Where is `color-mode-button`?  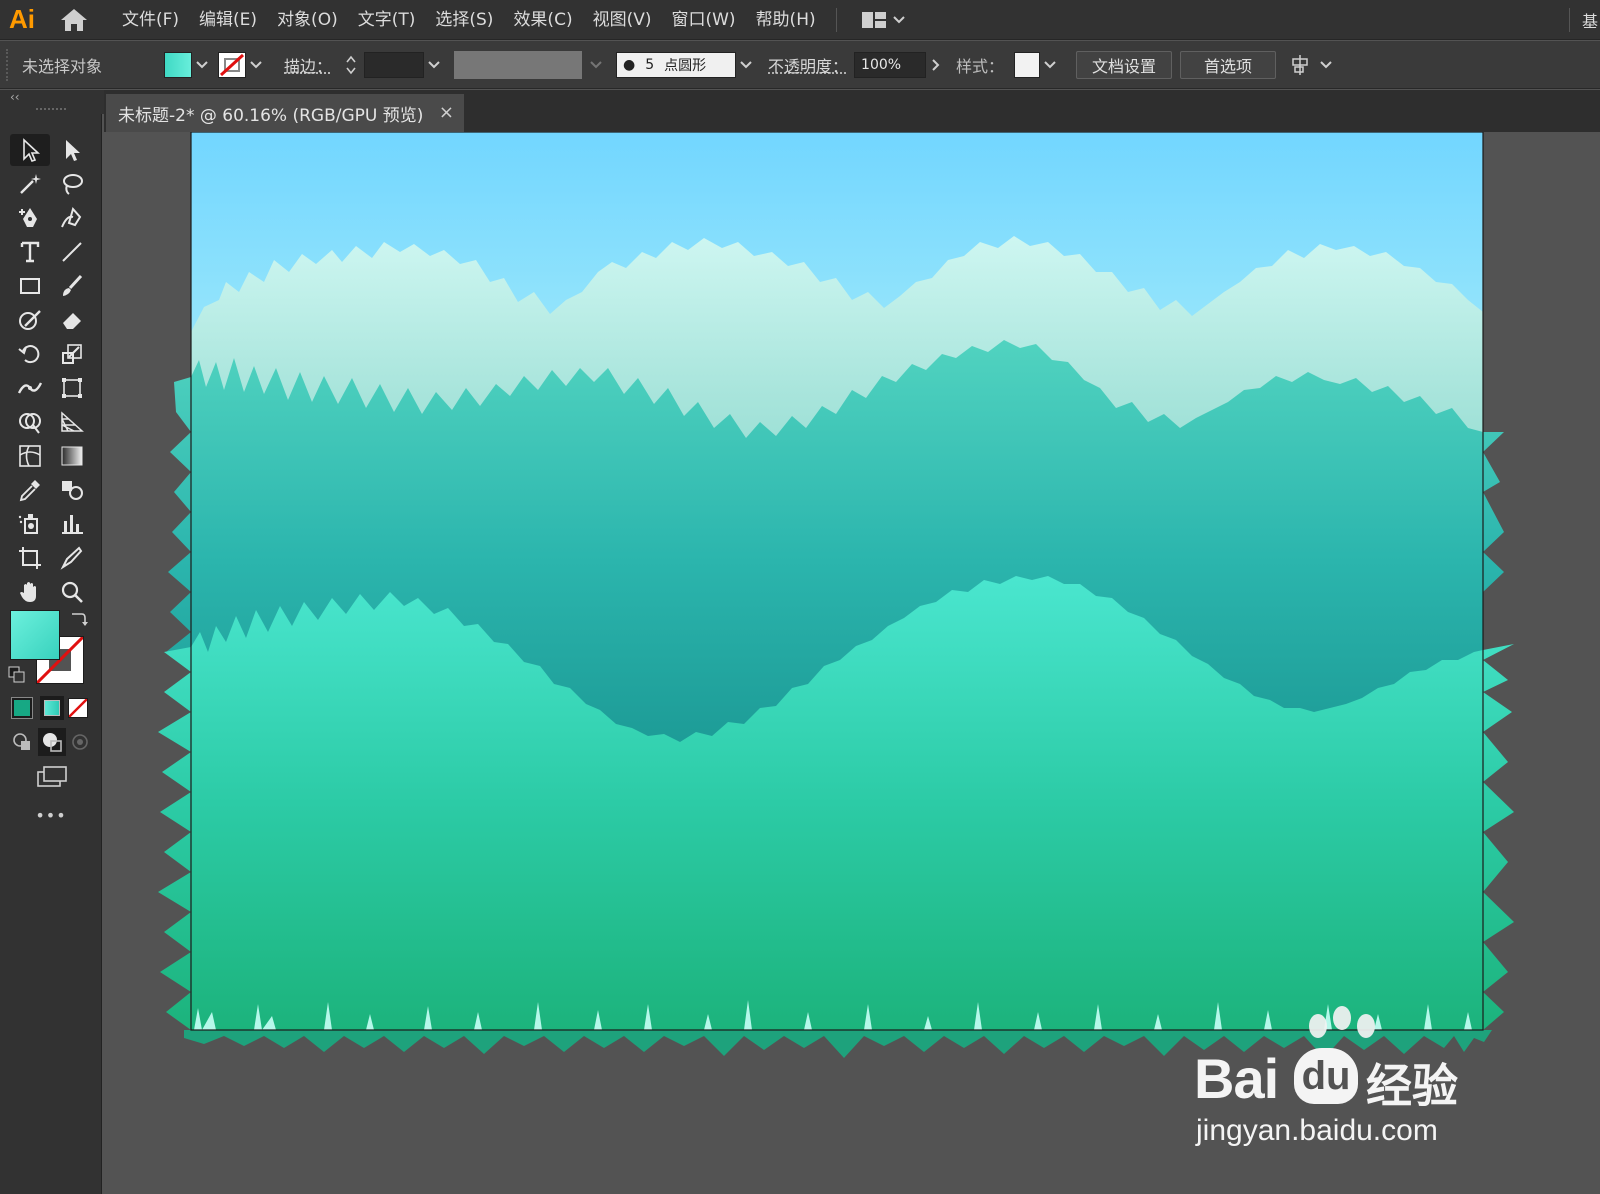
color-mode-button is located at coordinates (22, 708).